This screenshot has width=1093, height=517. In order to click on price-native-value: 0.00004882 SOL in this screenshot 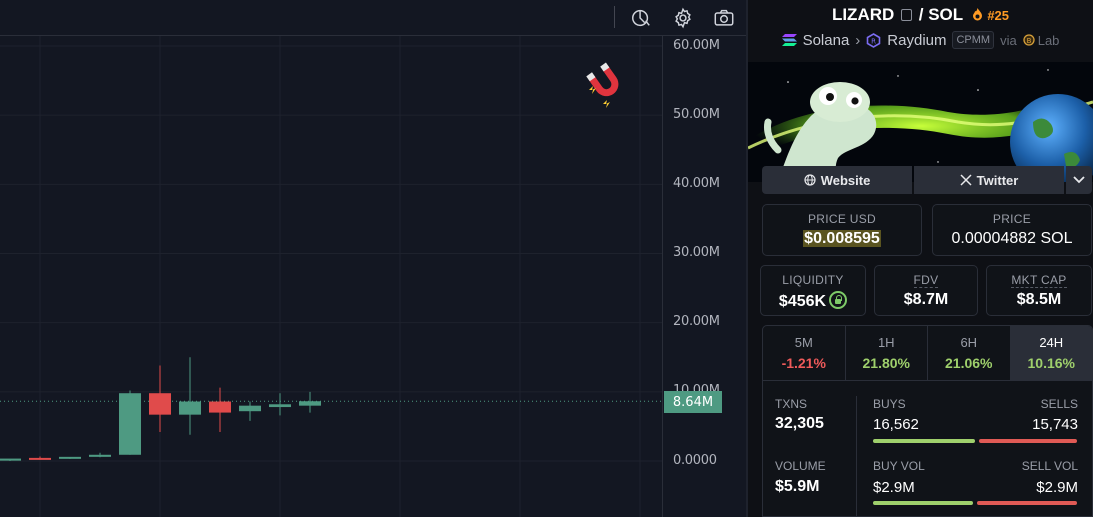, I will do `click(1012, 238)`.